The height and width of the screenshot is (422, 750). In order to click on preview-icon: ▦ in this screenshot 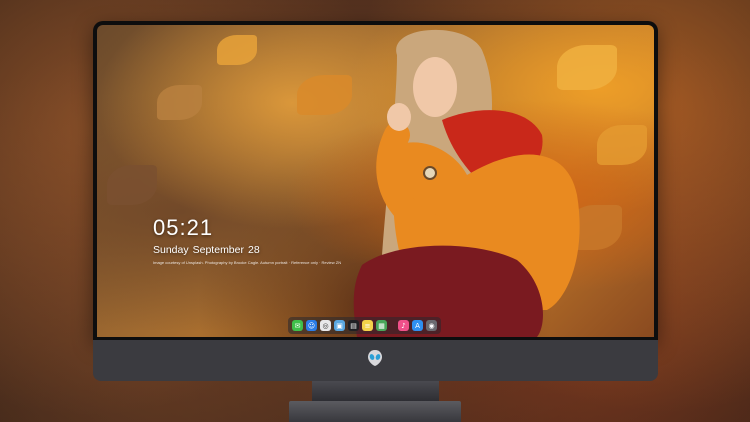, I will do `click(381, 325)`.